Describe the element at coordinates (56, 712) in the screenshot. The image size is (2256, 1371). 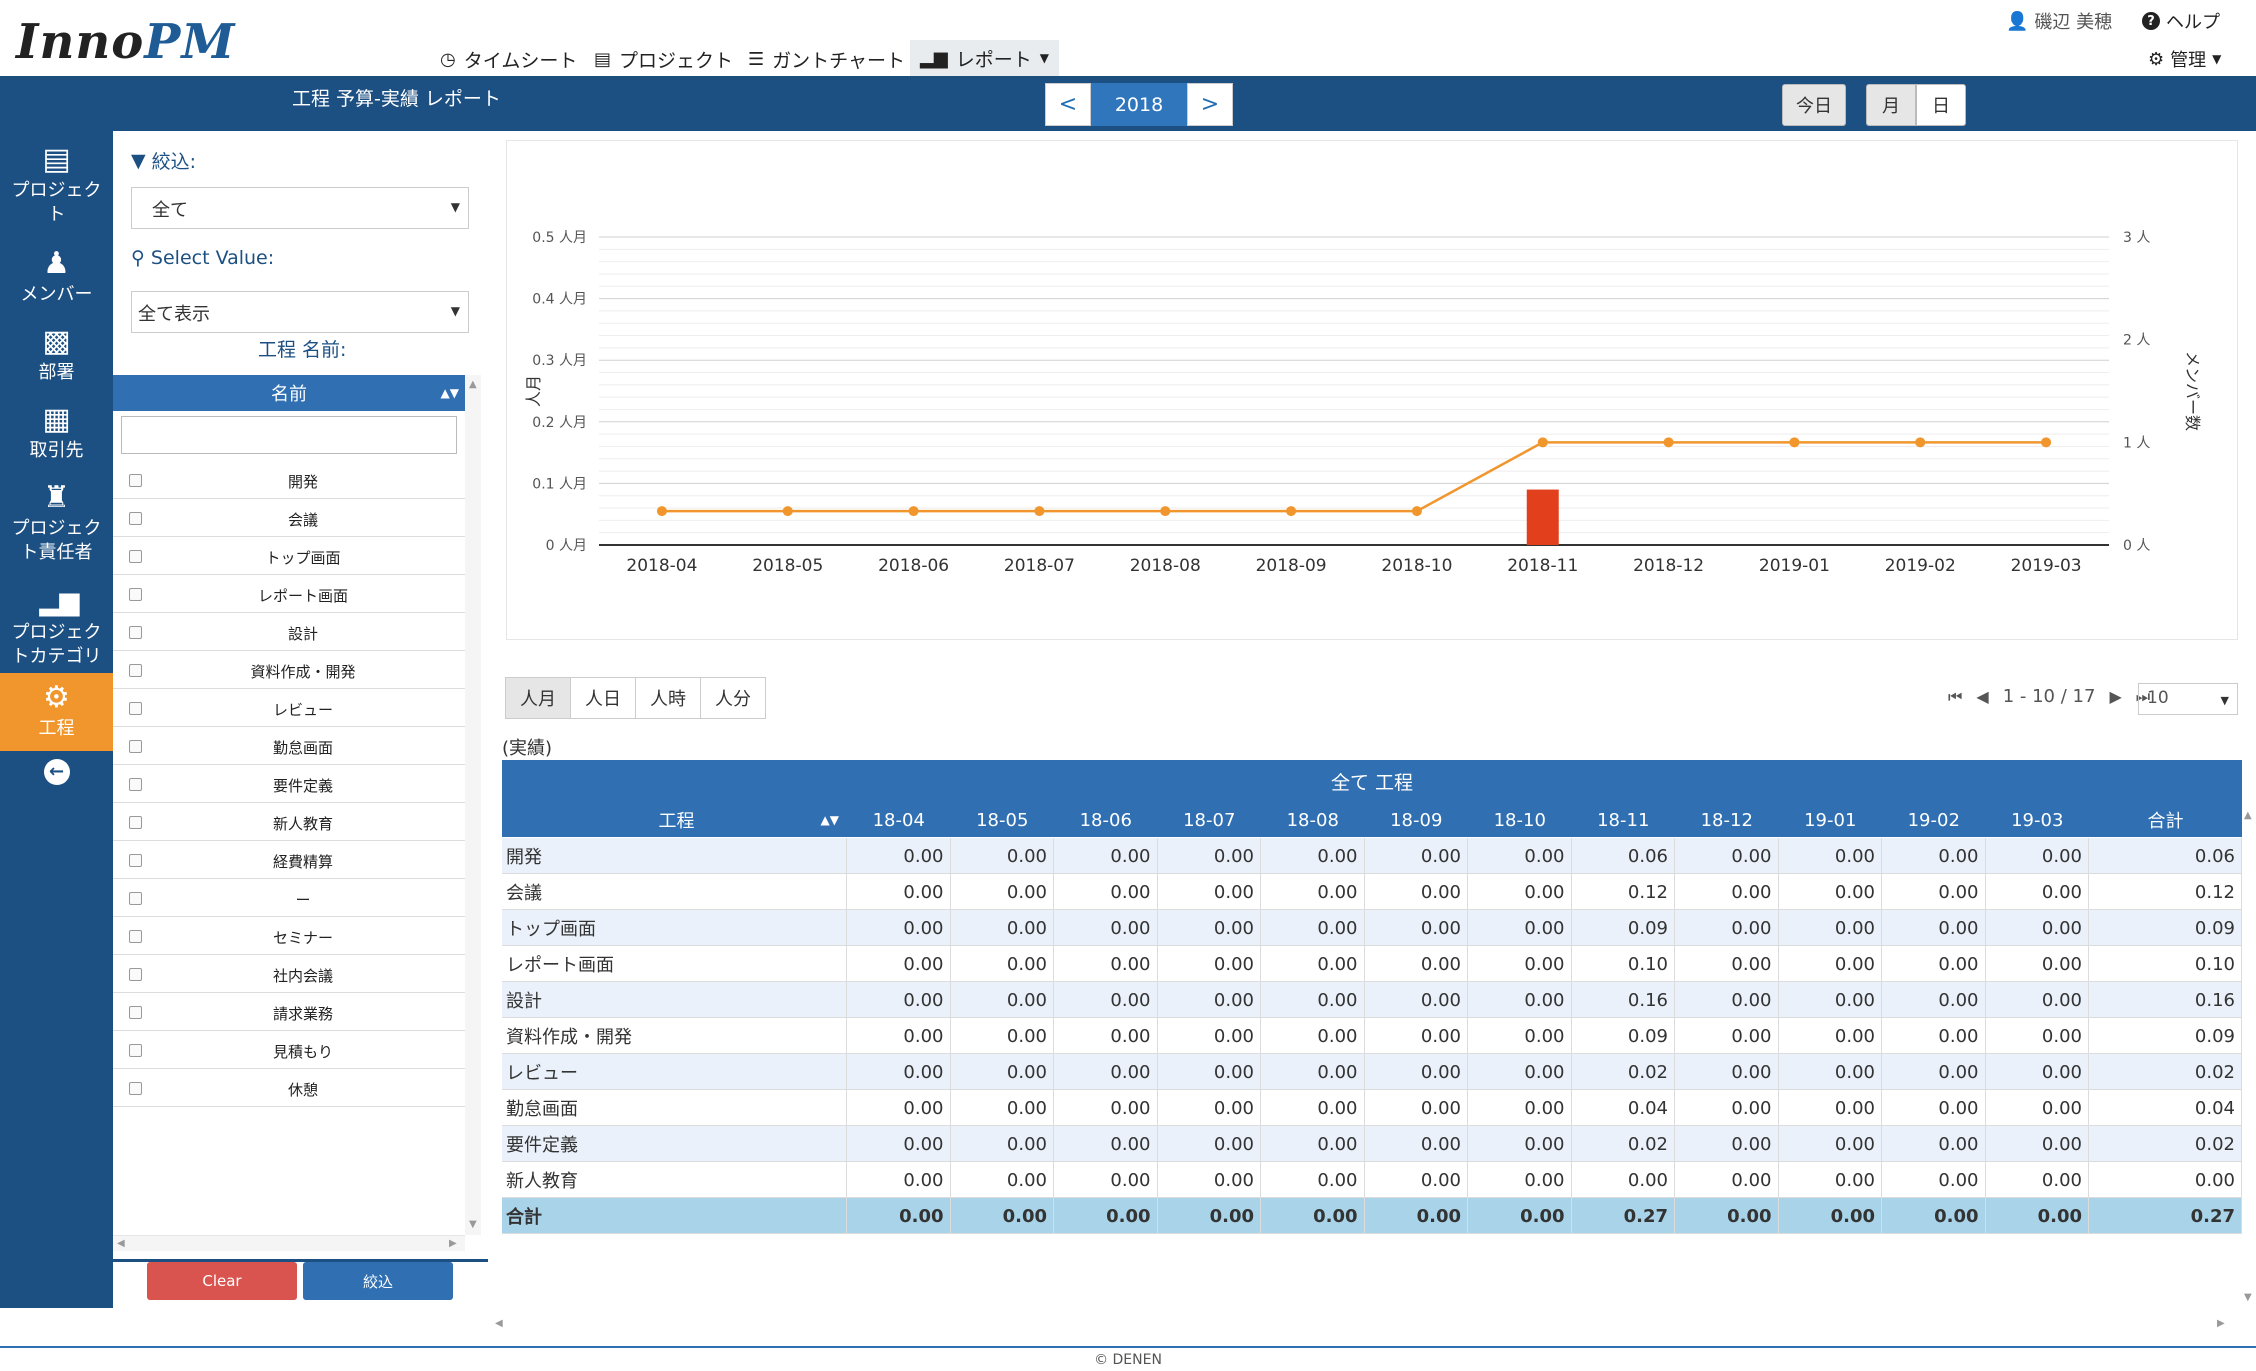
I see `sidebar-item-process: ⚙ 工程` at that location.